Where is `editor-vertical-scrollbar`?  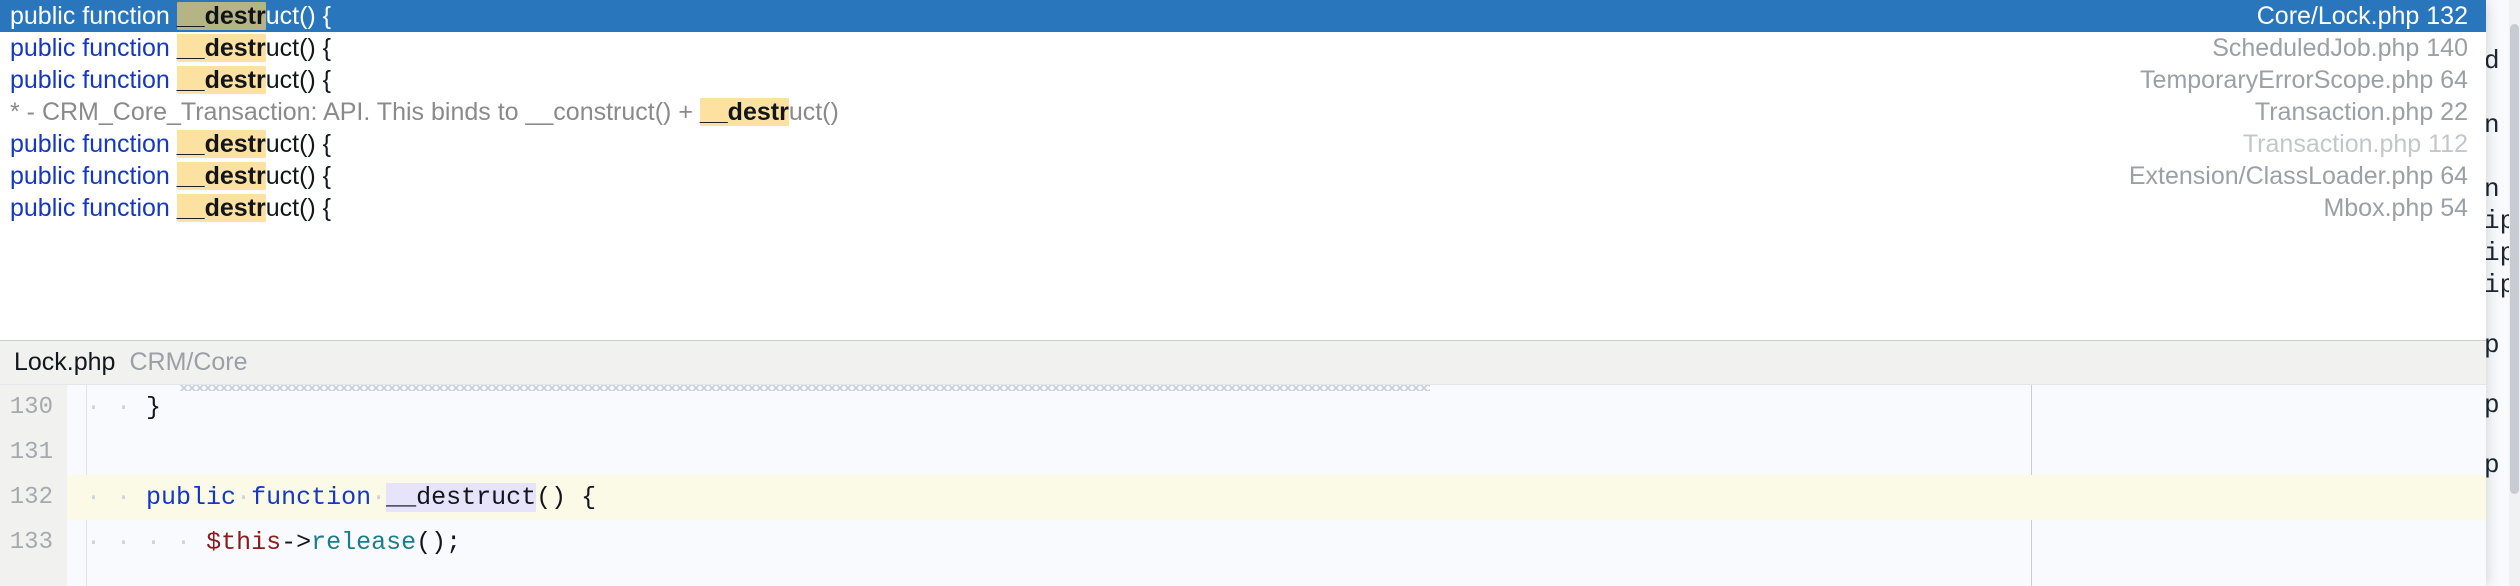 editor-vertical-scrollbar is located at coordinates (2514, 293).